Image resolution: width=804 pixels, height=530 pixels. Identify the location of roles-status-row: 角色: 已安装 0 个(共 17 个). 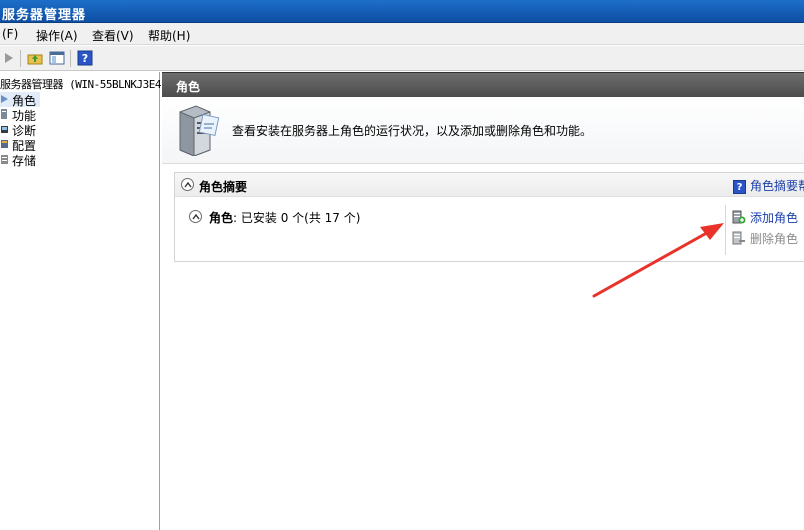
(274, 217).